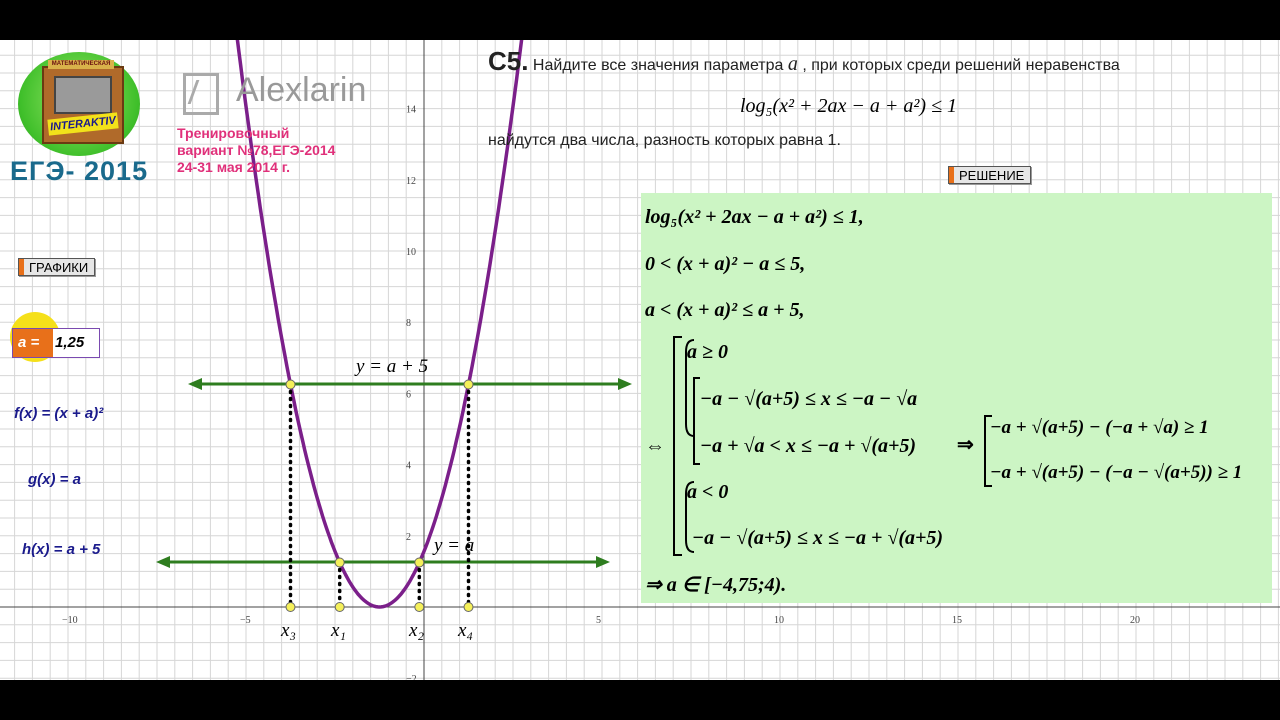 The image size is (1280, 720). What do you see at coordinates (1135, 620) in the screenshot?
I see `x-tick-label: 20` at bounding box center [1135, 620].